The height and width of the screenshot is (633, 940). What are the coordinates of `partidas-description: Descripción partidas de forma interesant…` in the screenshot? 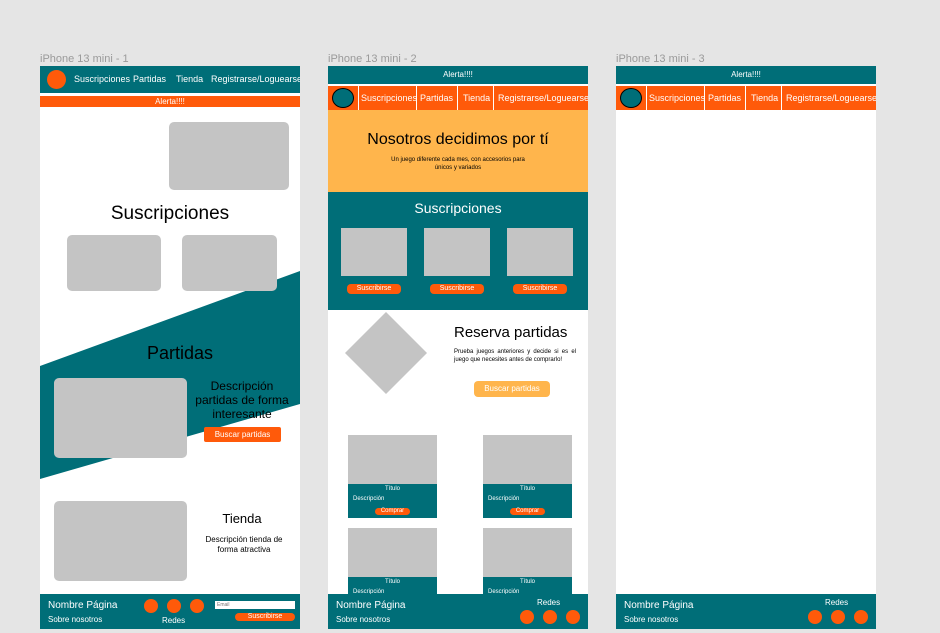 It's located at (242, 400).